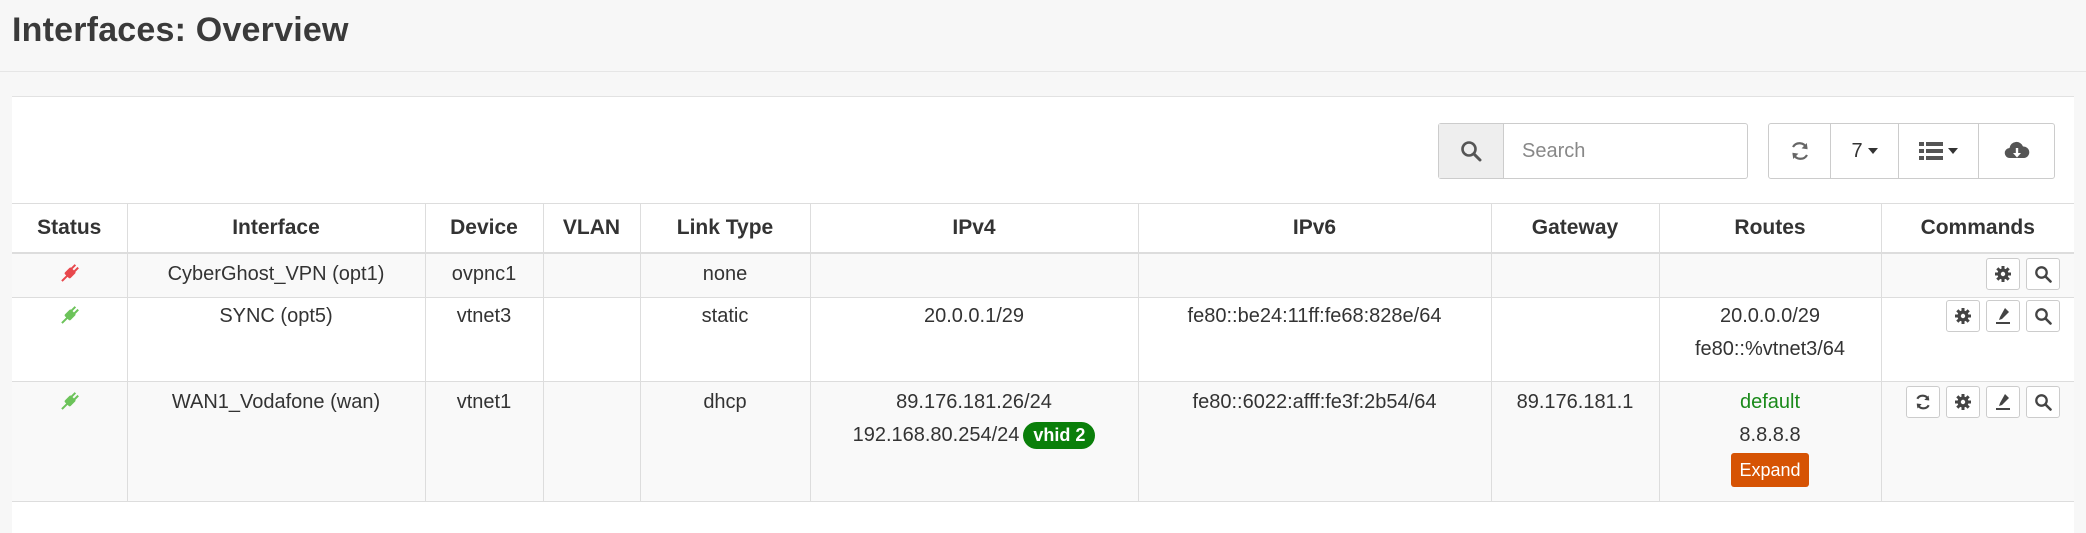  I want to click on column-header-commands: Commands, so click(1977, 228).